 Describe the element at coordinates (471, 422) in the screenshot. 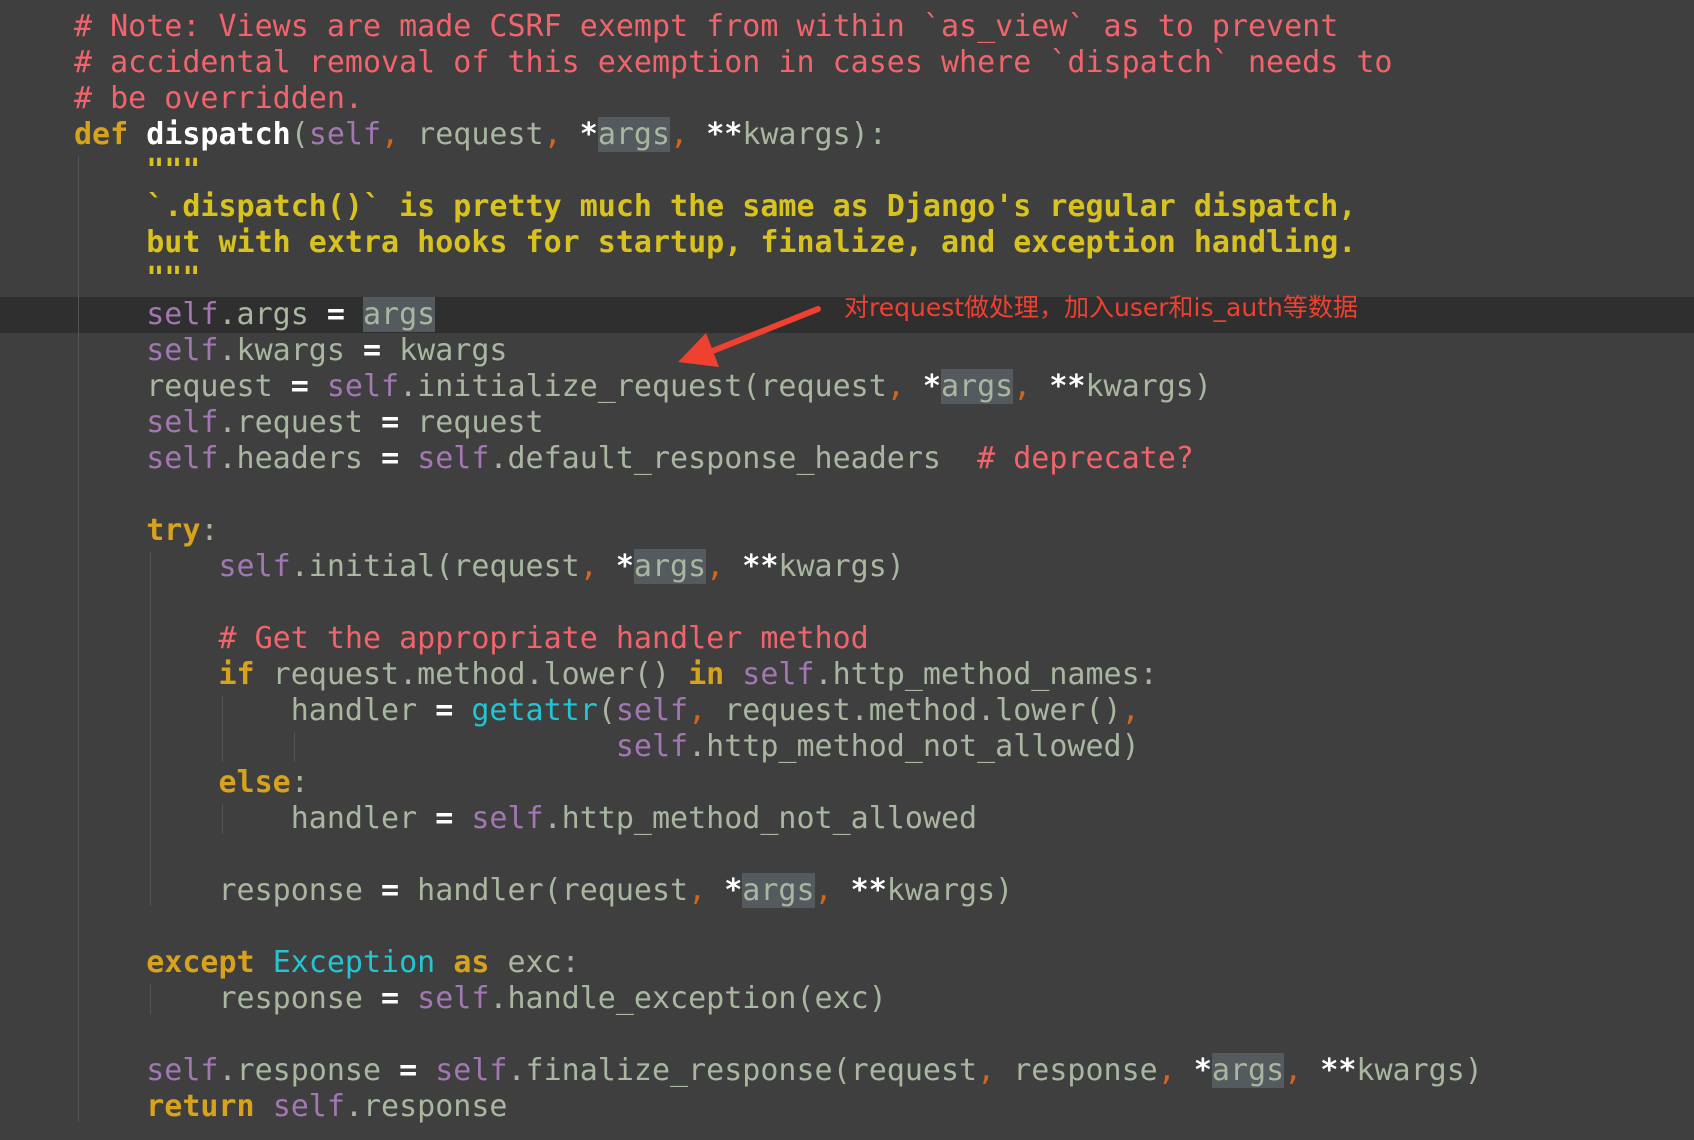

I see `code-token: request` at that location.